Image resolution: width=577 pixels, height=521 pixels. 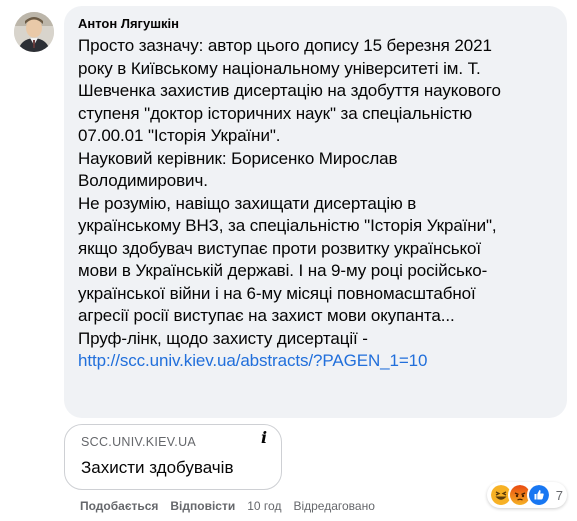 What do you see at coordinates (119, 506) in the screenshot?
I see `like-button: Подобається` at bounding box center [119, 506].